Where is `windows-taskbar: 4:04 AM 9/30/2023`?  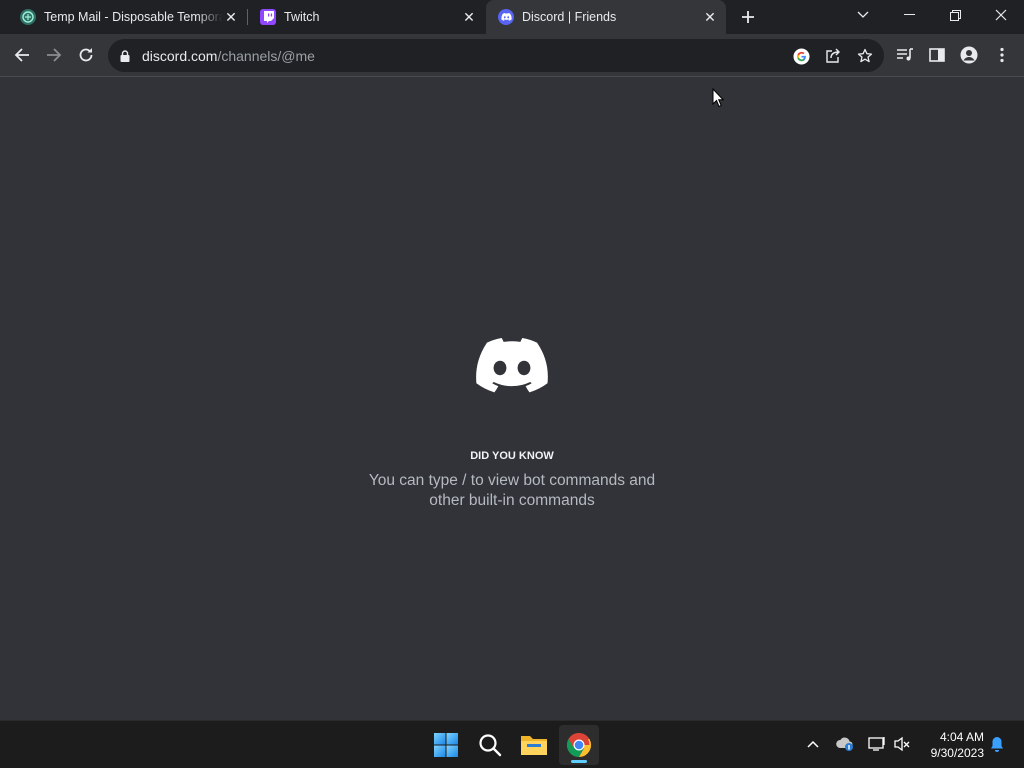 windows-taskbar: 4:04 AM 9/30/2023 is located at coordinates (512, 744).